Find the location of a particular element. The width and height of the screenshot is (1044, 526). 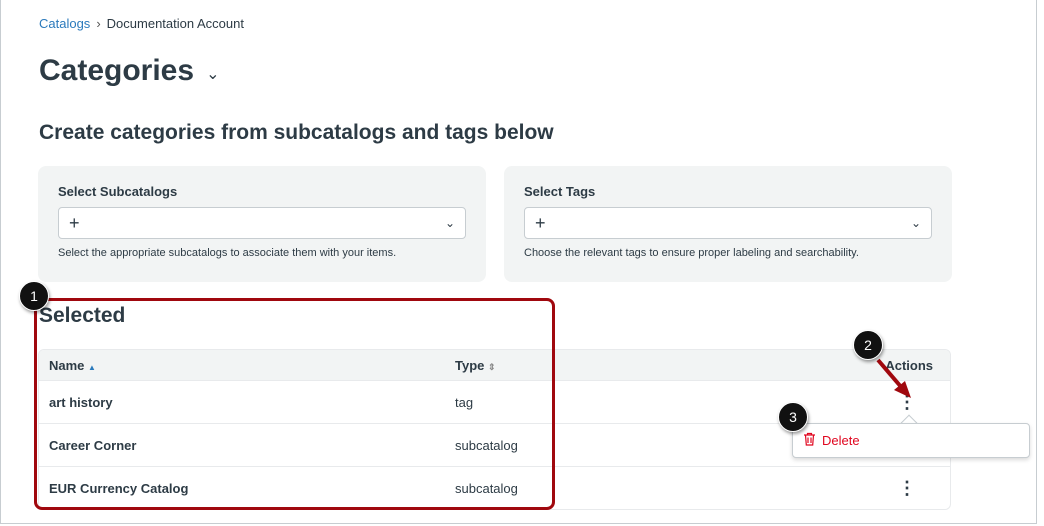

annotation-arrow is located at coordinates (893, 378).